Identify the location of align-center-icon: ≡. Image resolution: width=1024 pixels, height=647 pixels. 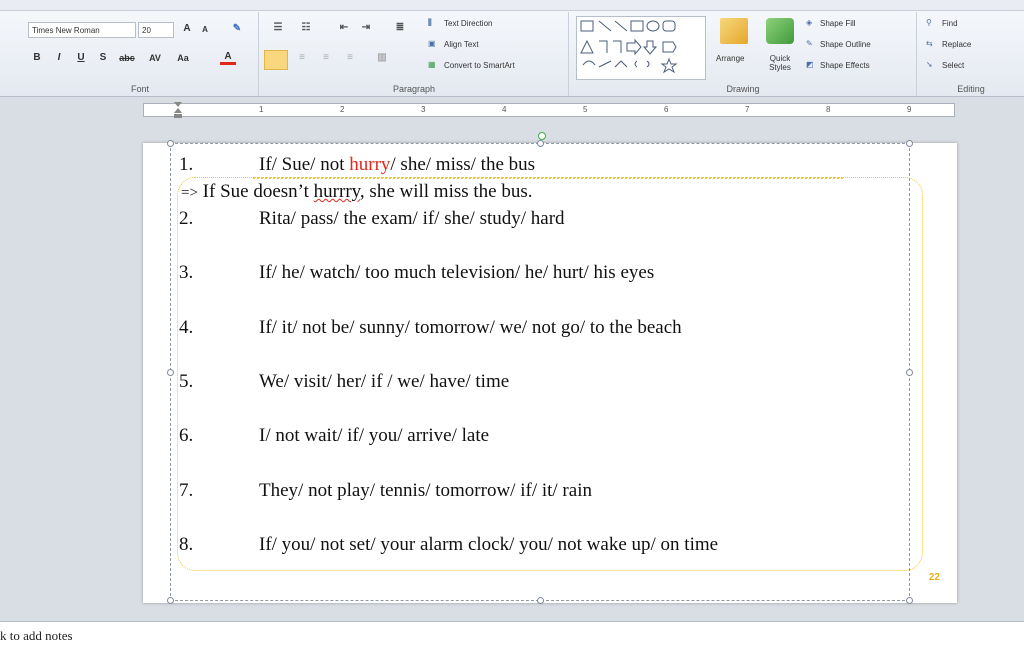
(302, 57).